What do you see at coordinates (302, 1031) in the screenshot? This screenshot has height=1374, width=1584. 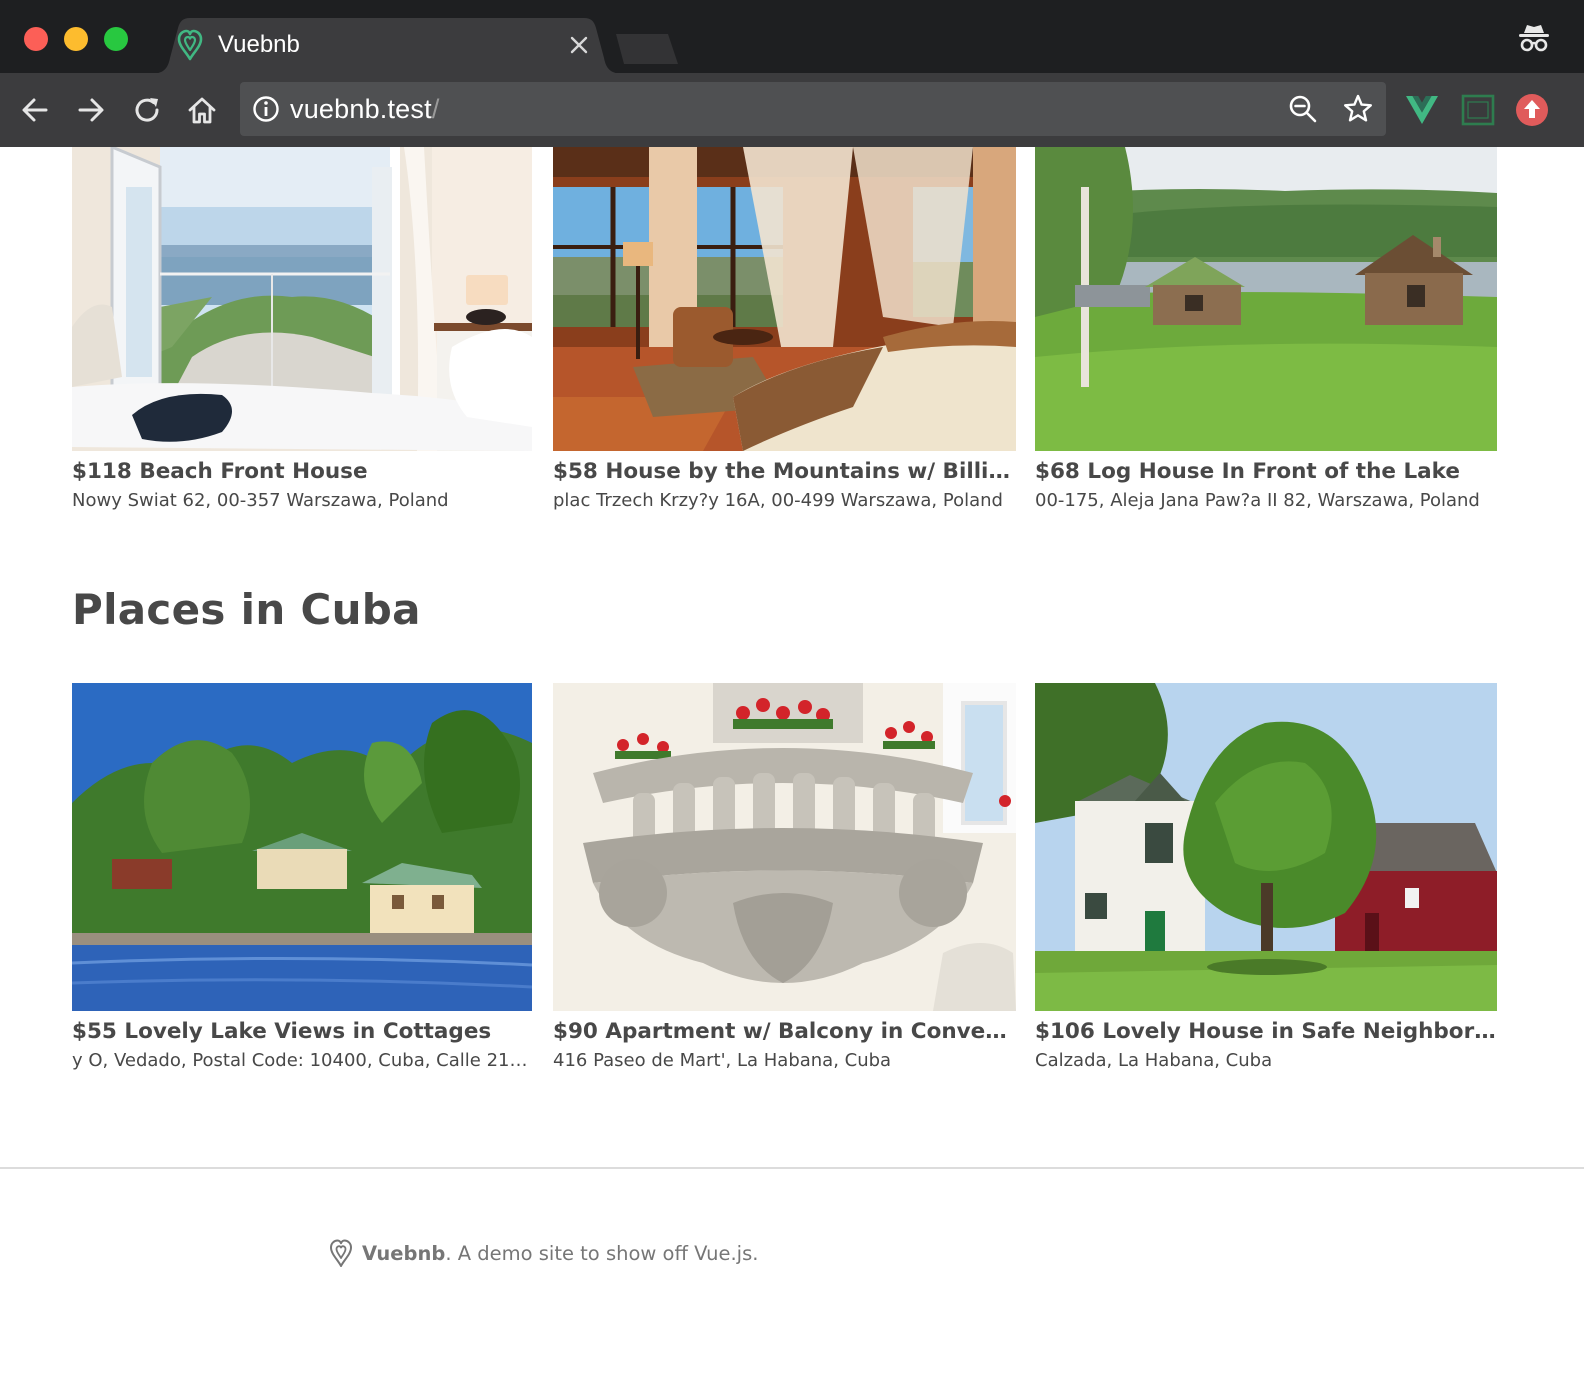 I see `listing-title: $55 Lovely Lake Views in Cottages` at bounding box center [302, 1031].